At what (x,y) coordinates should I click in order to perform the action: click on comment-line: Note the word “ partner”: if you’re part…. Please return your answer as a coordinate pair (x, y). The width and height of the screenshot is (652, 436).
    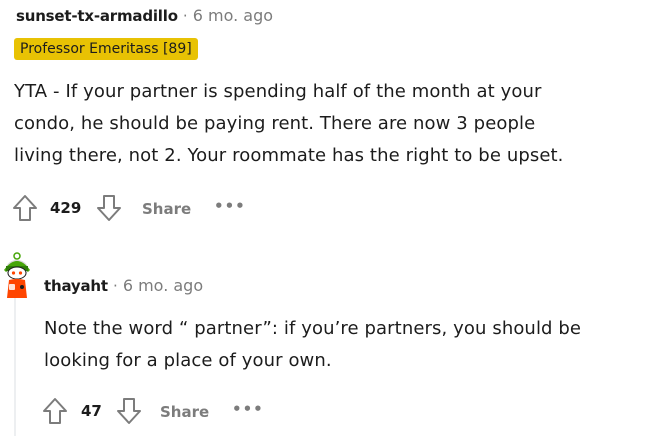
    Looking at the image, I should click on (313, 328).